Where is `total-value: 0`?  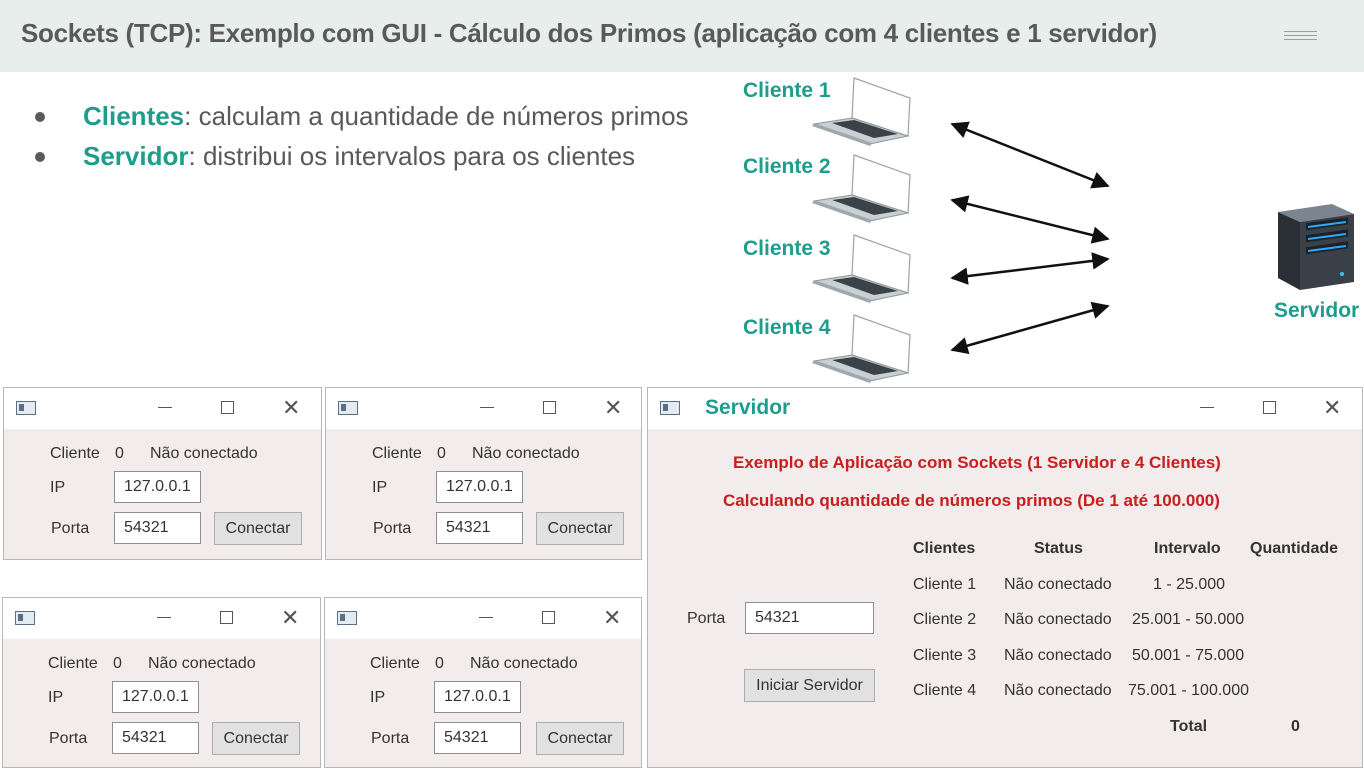
total-value: 0 is located at coordinates (1295, 726).